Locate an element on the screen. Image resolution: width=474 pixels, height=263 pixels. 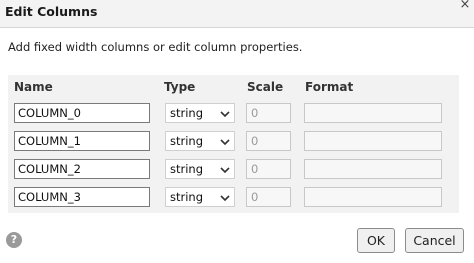
ok-button: OK is located at coordinates (376, 240).